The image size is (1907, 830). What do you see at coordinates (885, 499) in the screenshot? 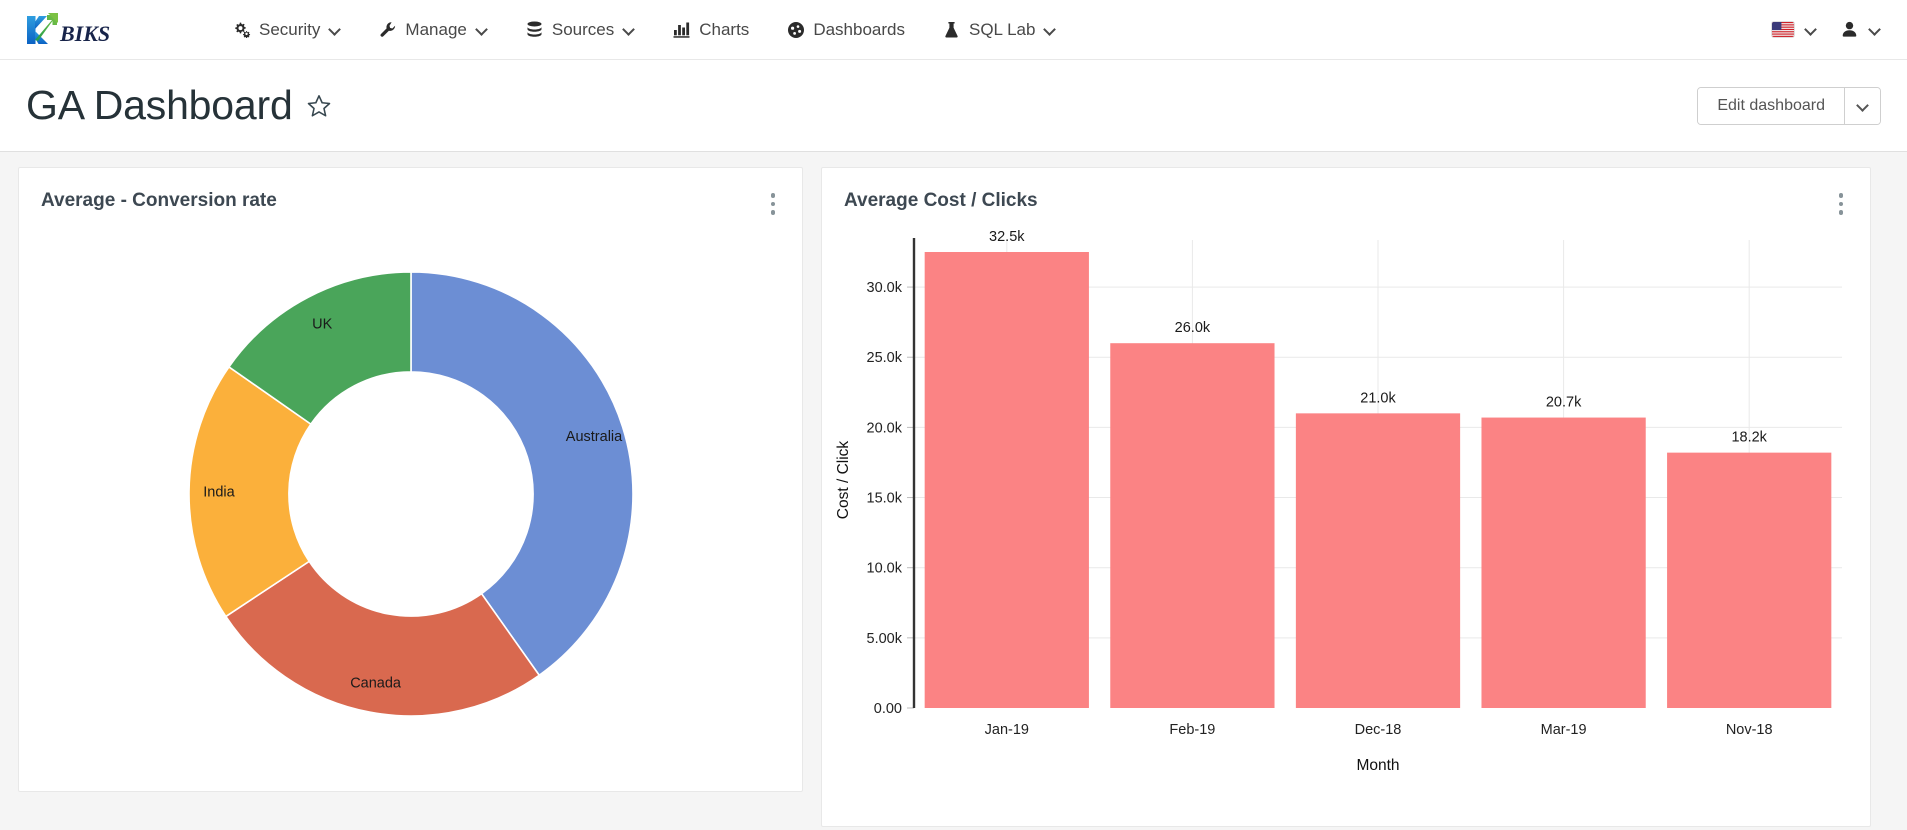
I see `y-axis-tick-label: 15.0k` at bounding box center [885, 499].